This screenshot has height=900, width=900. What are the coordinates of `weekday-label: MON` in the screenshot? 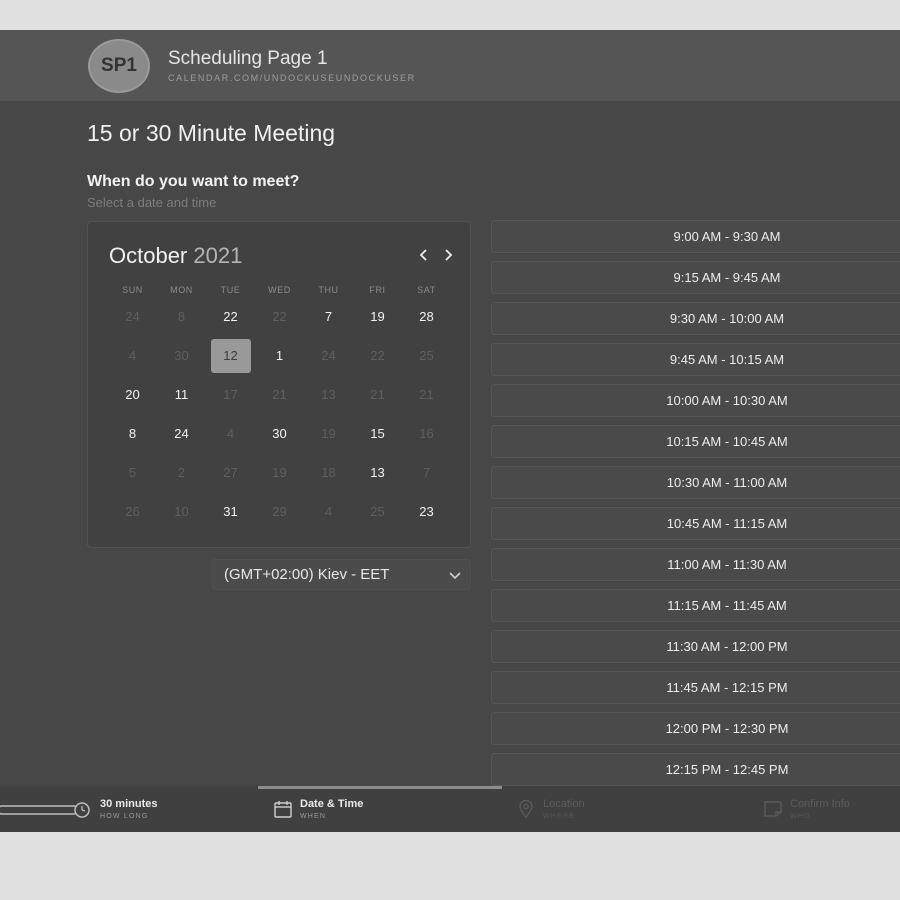 It's located at (181, 290).